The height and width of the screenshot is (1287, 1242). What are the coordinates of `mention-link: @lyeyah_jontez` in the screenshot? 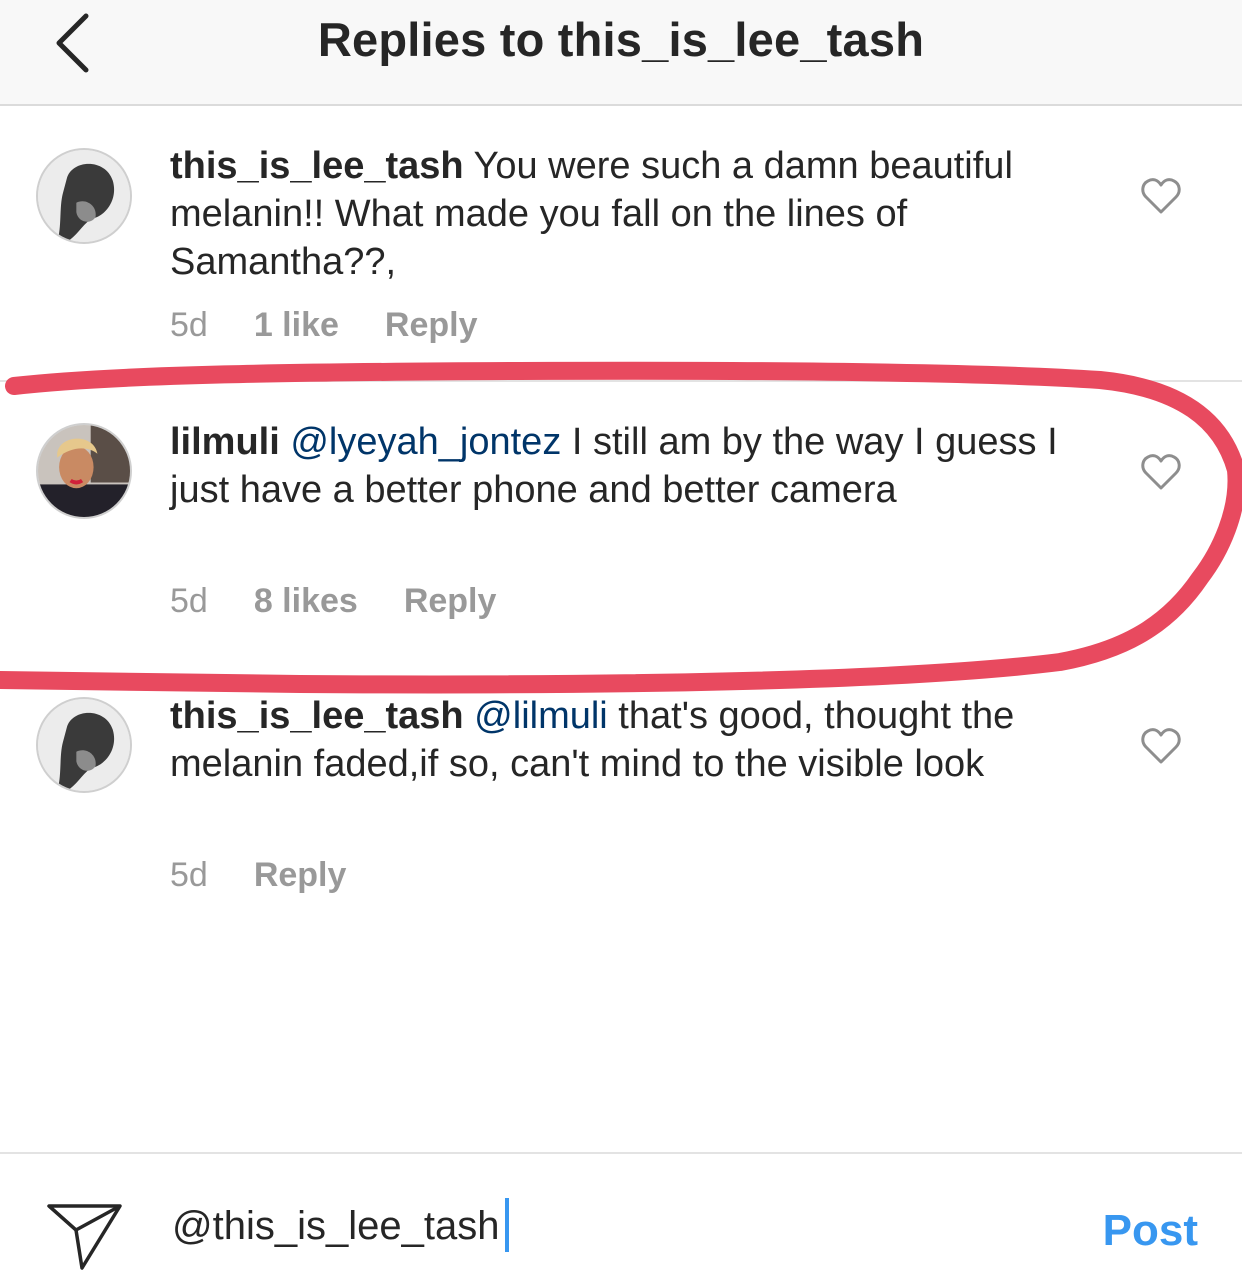 It's located at (425, 442).